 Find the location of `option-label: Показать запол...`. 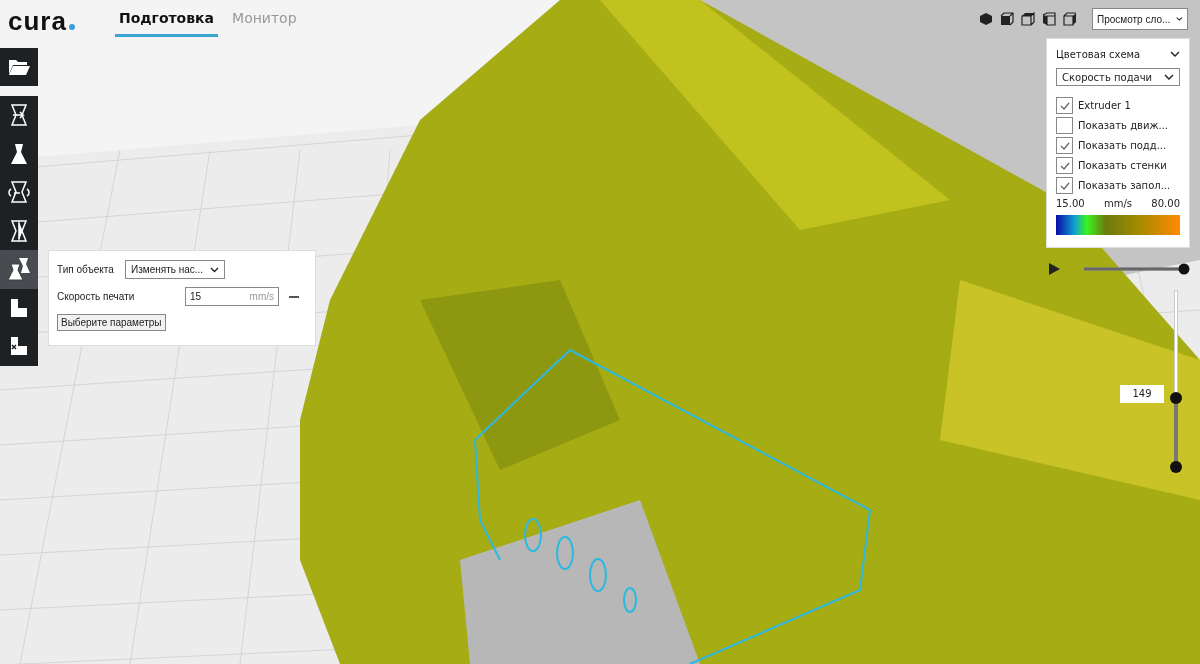

option-label: Показать запол... is located at coordinates (1124, 185).